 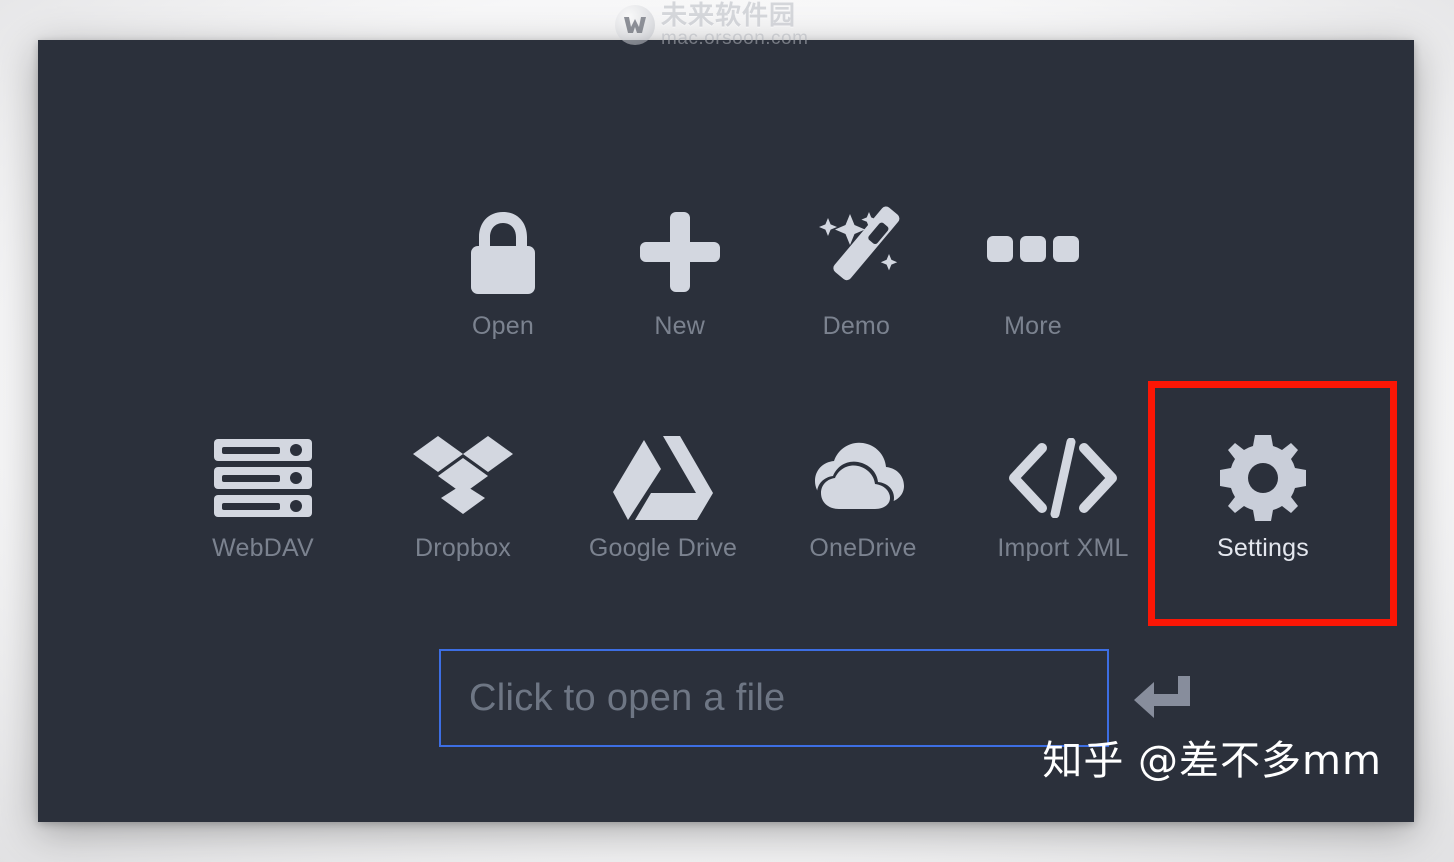 I want to click on ellipsis-icon, so click(x=1032, y=252).